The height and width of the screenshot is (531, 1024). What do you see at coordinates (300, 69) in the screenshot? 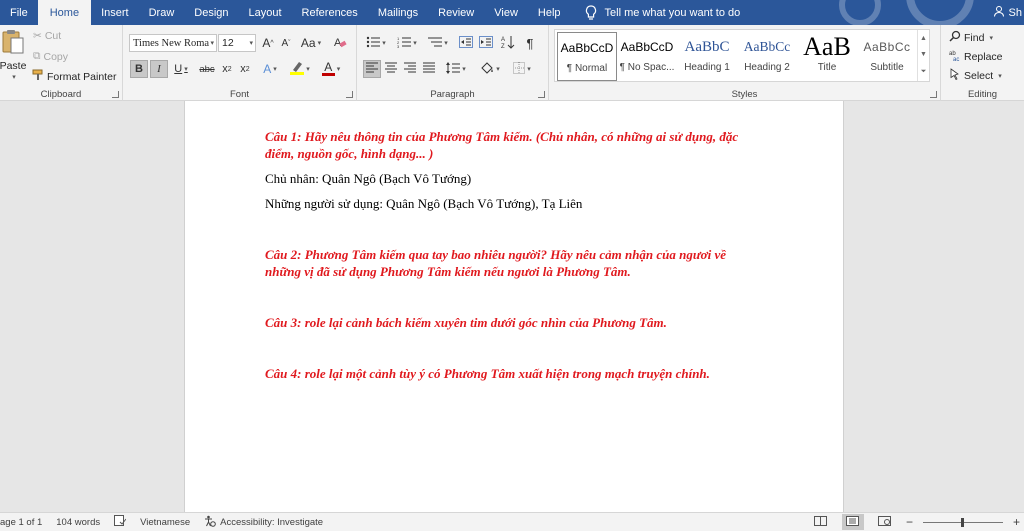
I see `highlight-button: ▾` at bounding box center [300, 69].